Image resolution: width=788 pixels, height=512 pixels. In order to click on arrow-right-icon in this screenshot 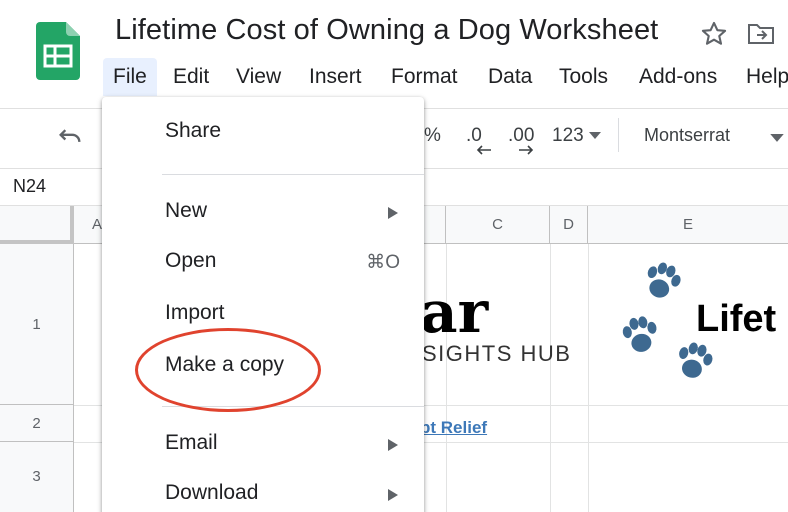, I will do `click(526, 150)`.